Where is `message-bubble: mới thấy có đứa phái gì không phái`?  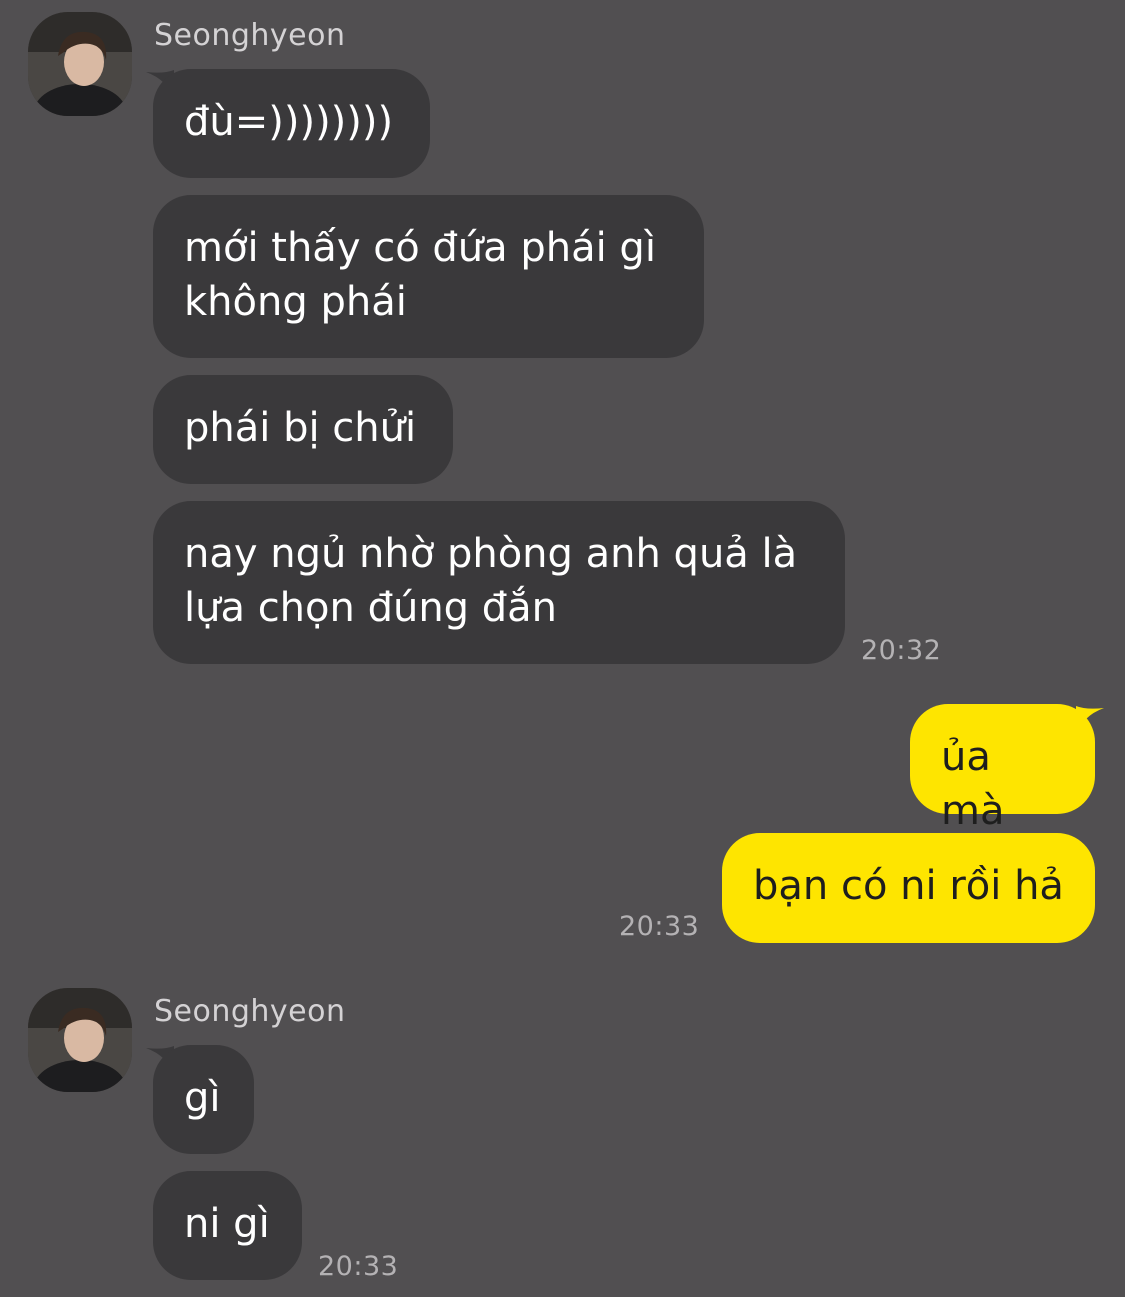 message-bubble: mới thấy có đứa phái gì không phái is located at coordinates (428, 276).